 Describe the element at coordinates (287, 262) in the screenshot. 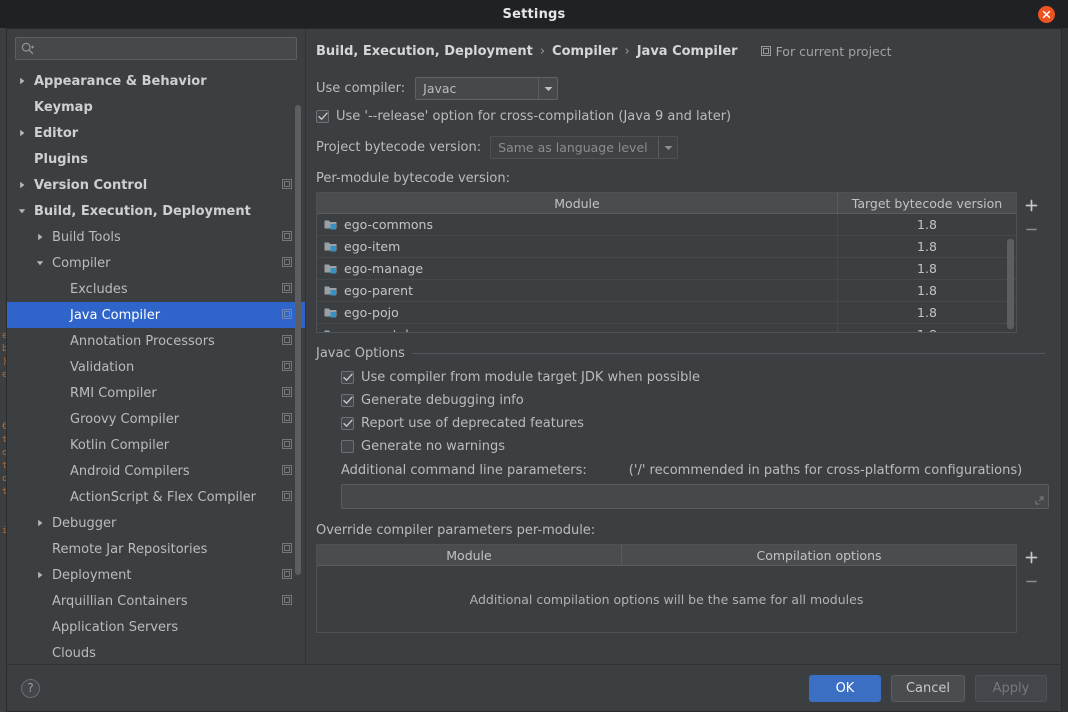

I see `project-scope-icon` at that location.